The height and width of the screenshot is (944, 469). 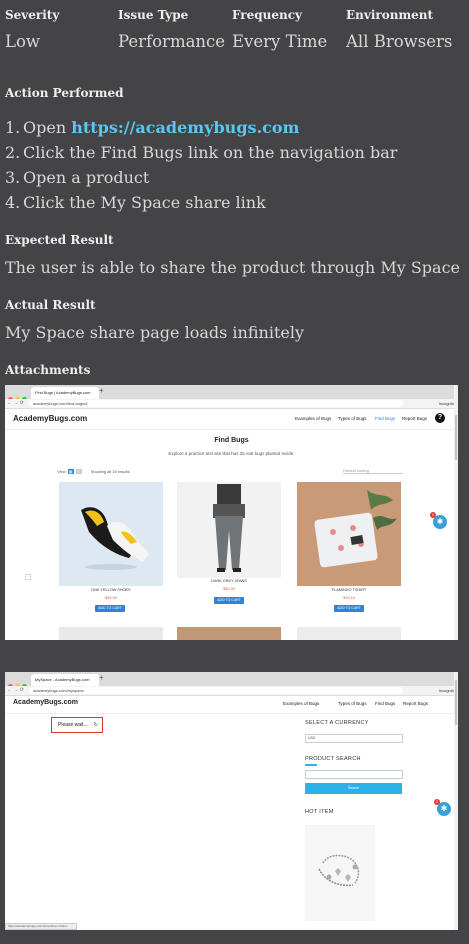 What do you see at coordinates (231, 680) in the screenshot?
I see `browser-tab-bar: MySpace - AcademyBugs.com +` at bounding box center [231, 680].